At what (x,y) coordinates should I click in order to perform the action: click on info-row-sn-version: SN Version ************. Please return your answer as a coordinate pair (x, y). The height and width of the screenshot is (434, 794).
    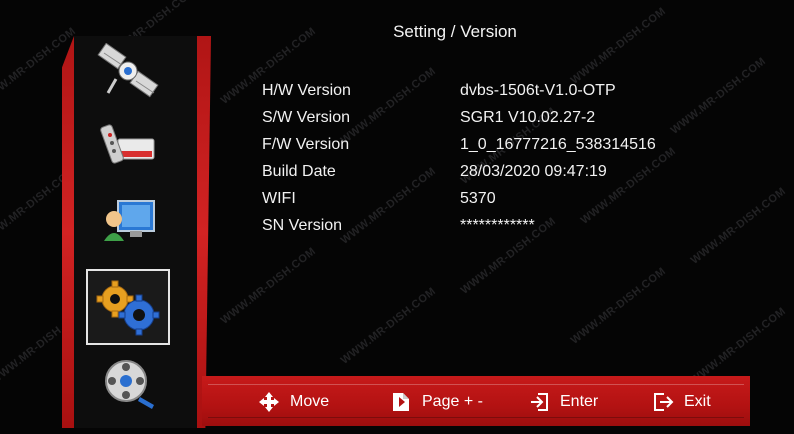
    Looking at the image, I should click on (502, 230).